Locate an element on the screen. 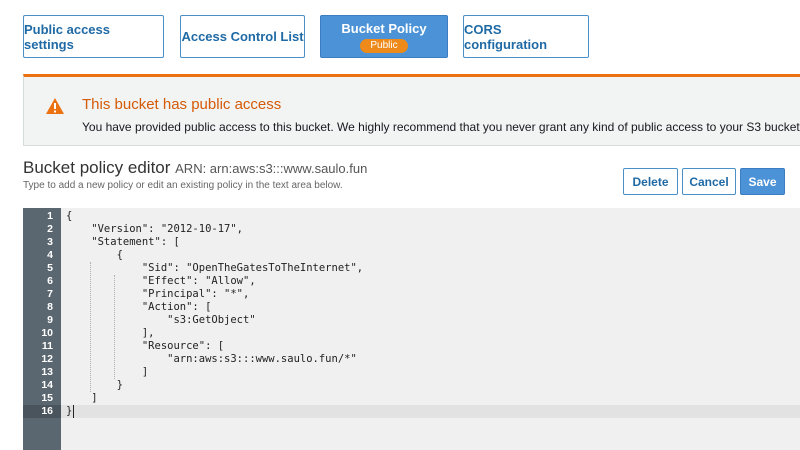 This screenshot has width=800, height=450. alert-title: This bucket has public access is located at coordinates (182, 104).